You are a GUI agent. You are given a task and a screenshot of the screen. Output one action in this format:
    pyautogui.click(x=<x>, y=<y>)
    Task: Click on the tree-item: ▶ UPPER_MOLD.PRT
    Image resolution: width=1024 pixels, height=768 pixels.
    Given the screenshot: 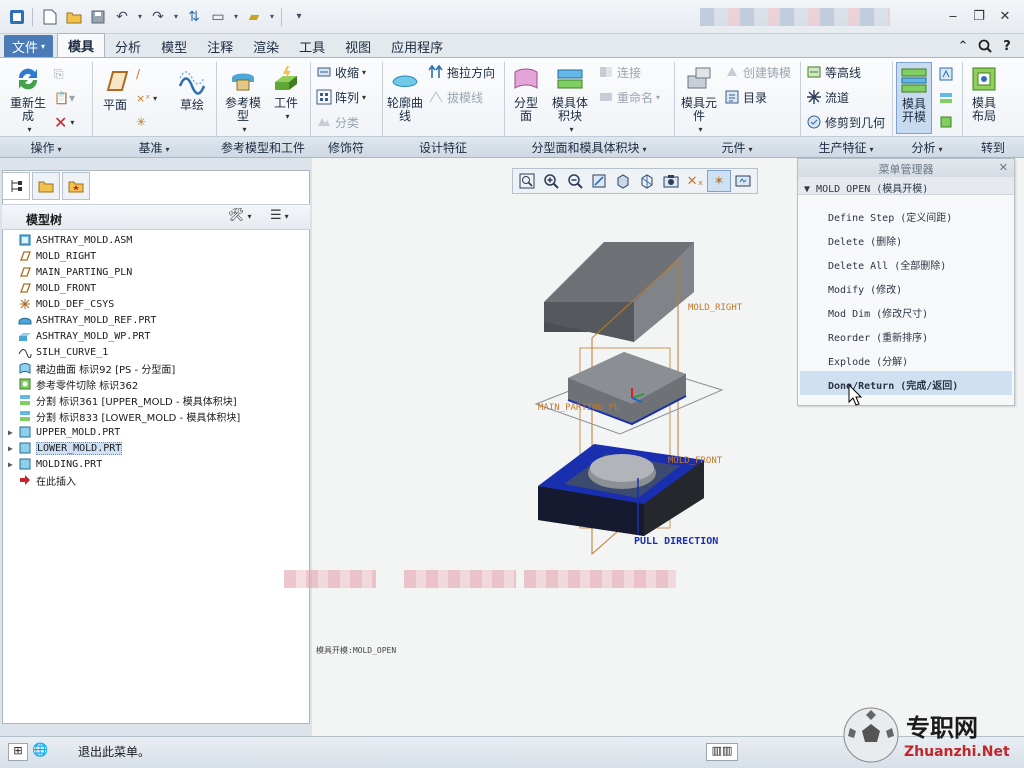 What is the action you would take?
    pyautogui.click(x=158, y=432)
    